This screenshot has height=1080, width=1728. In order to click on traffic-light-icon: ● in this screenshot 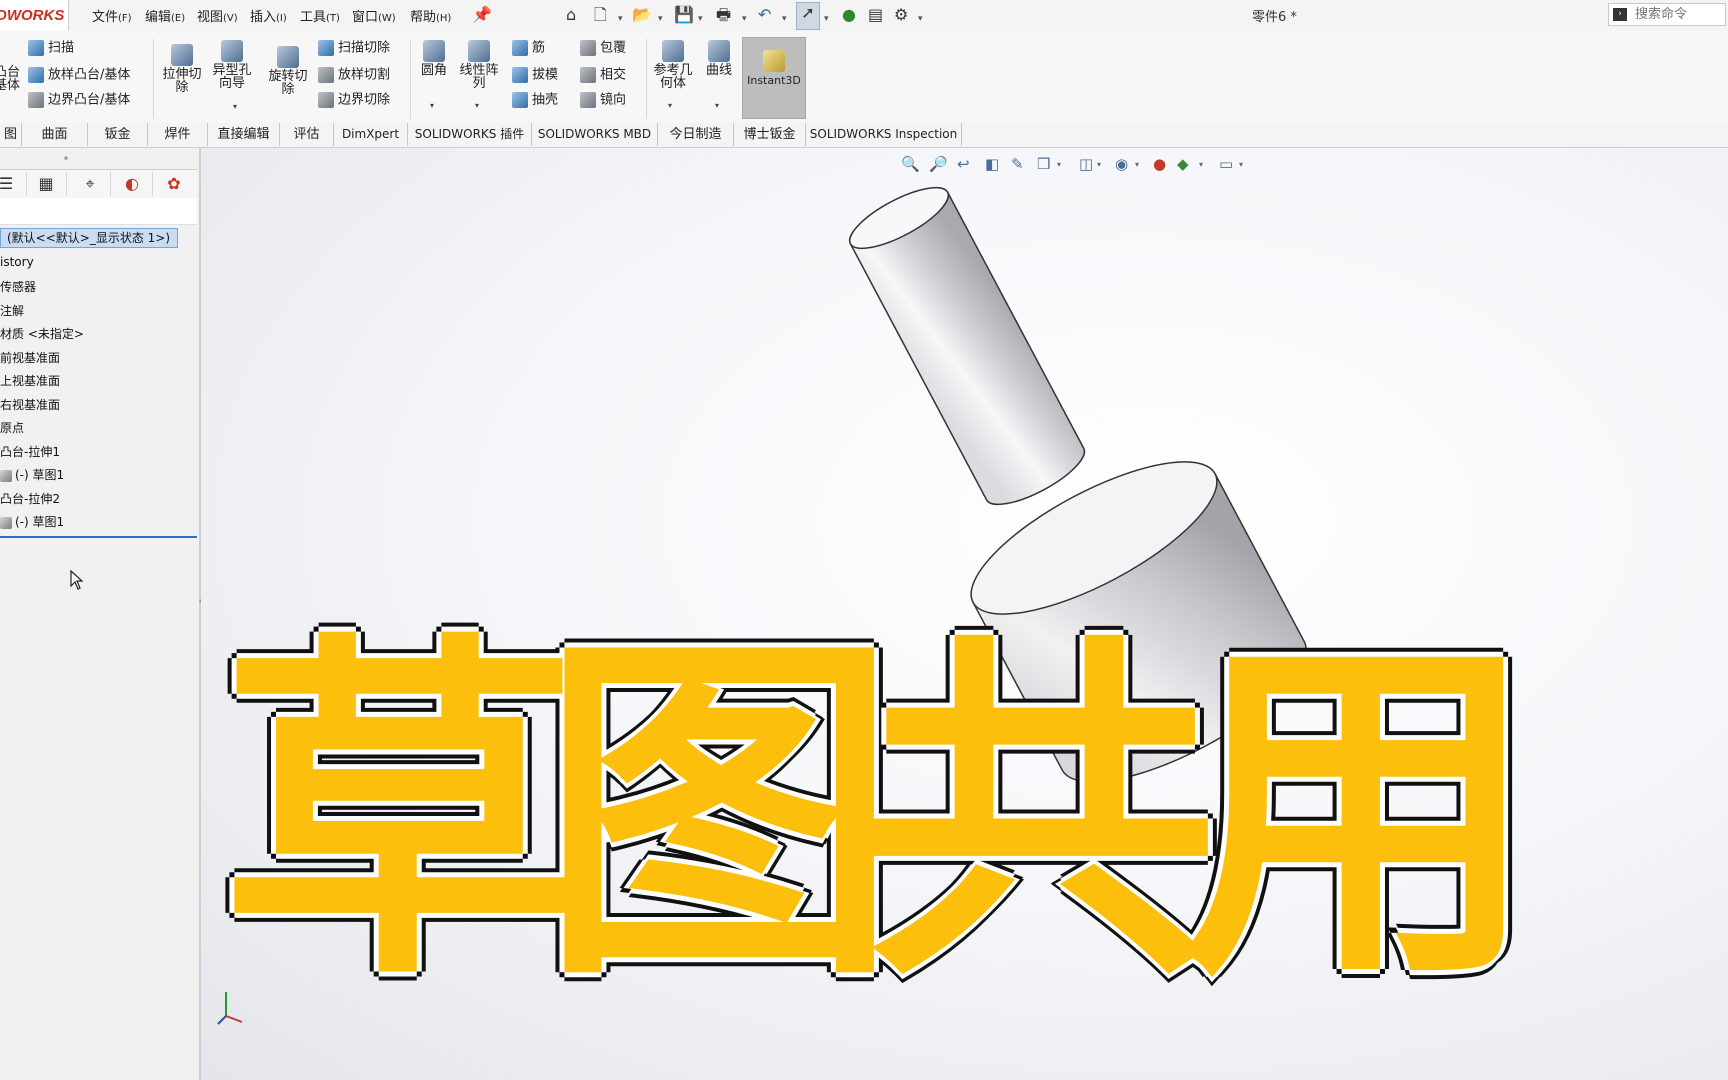, I will do `click(849, 15)`.